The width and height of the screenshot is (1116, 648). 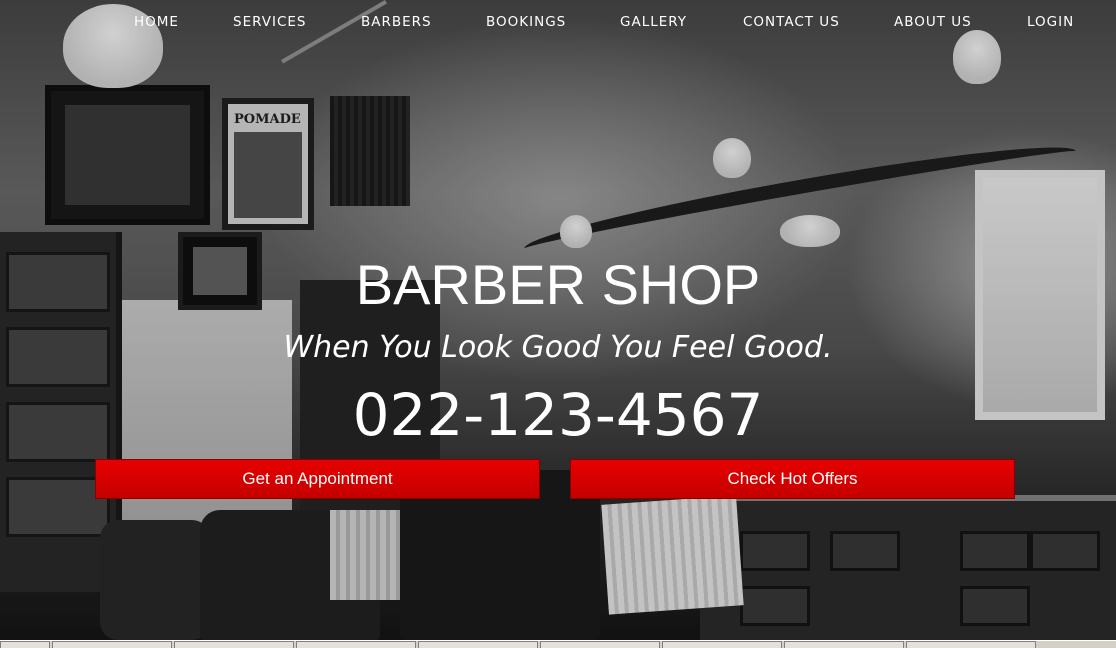 What do you see at coordinates (526, 22) in the screenshot?
I see `nav-bookings-link: BOOKINGS` at bounding box center [526, 22].